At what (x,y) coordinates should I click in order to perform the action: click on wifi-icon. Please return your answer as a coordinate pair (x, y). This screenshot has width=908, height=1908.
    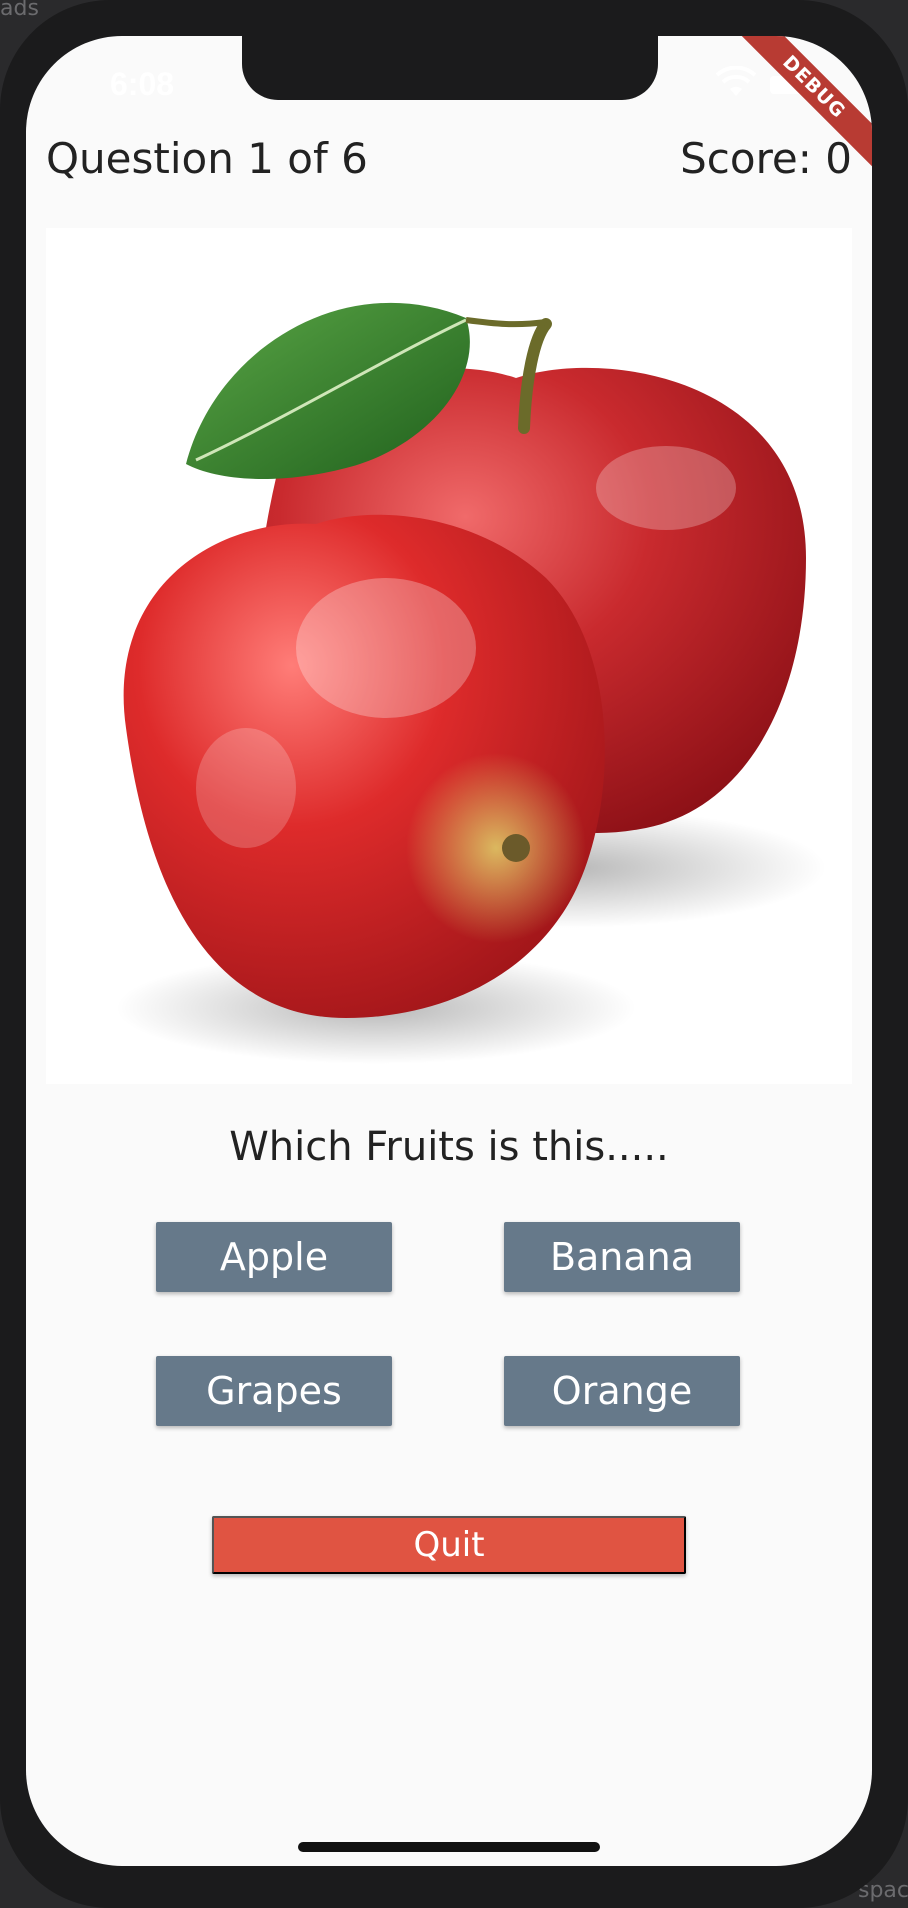
    Looking at the image, I should click on (736, 81).